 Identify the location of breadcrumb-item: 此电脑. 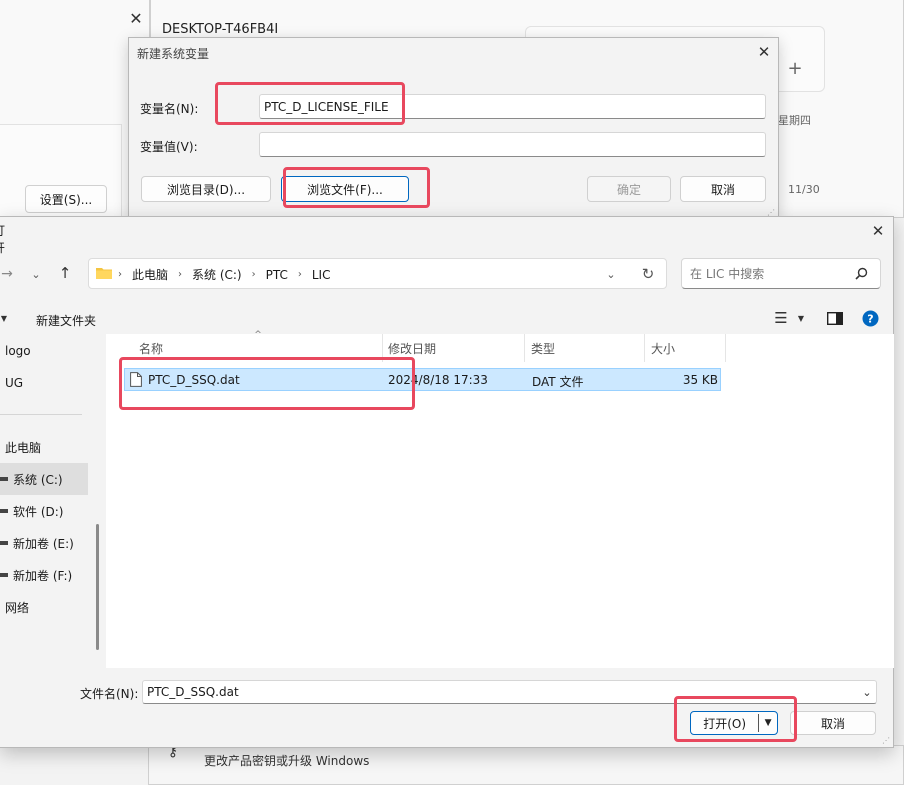
(150, 274).